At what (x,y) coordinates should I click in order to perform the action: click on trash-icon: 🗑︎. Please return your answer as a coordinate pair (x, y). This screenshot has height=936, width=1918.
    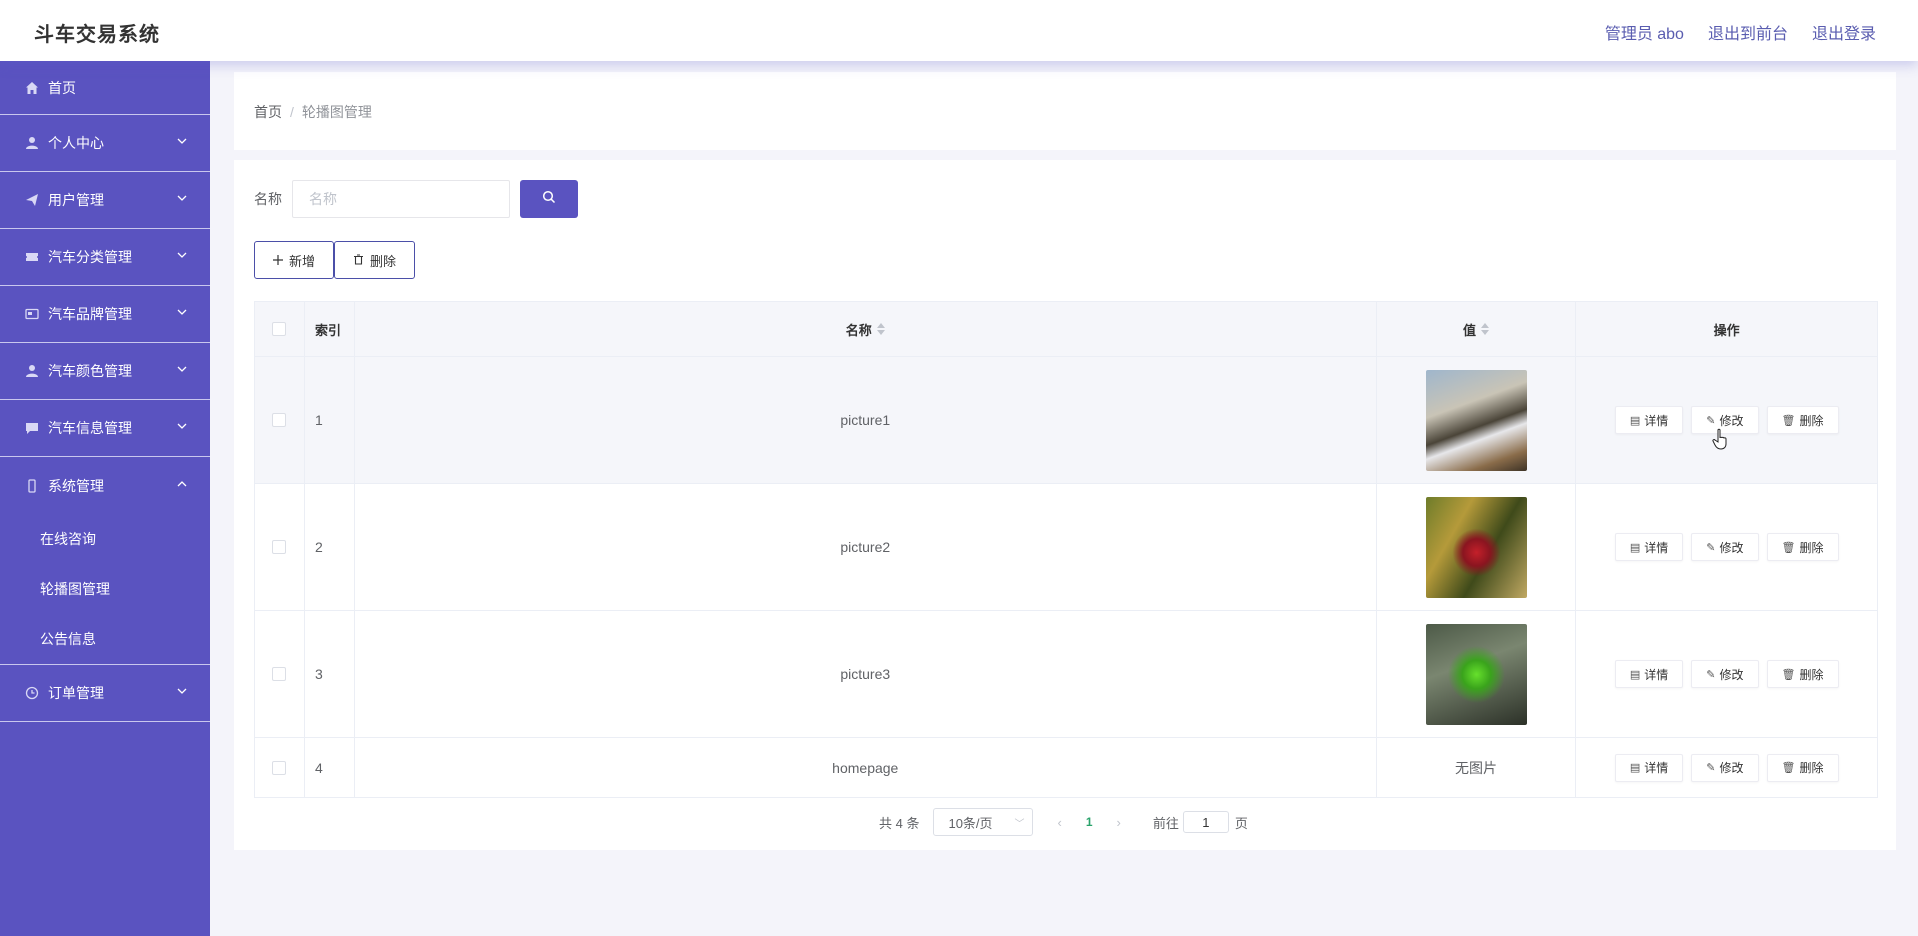
    Looking at the image, I should click on (1788, 420).